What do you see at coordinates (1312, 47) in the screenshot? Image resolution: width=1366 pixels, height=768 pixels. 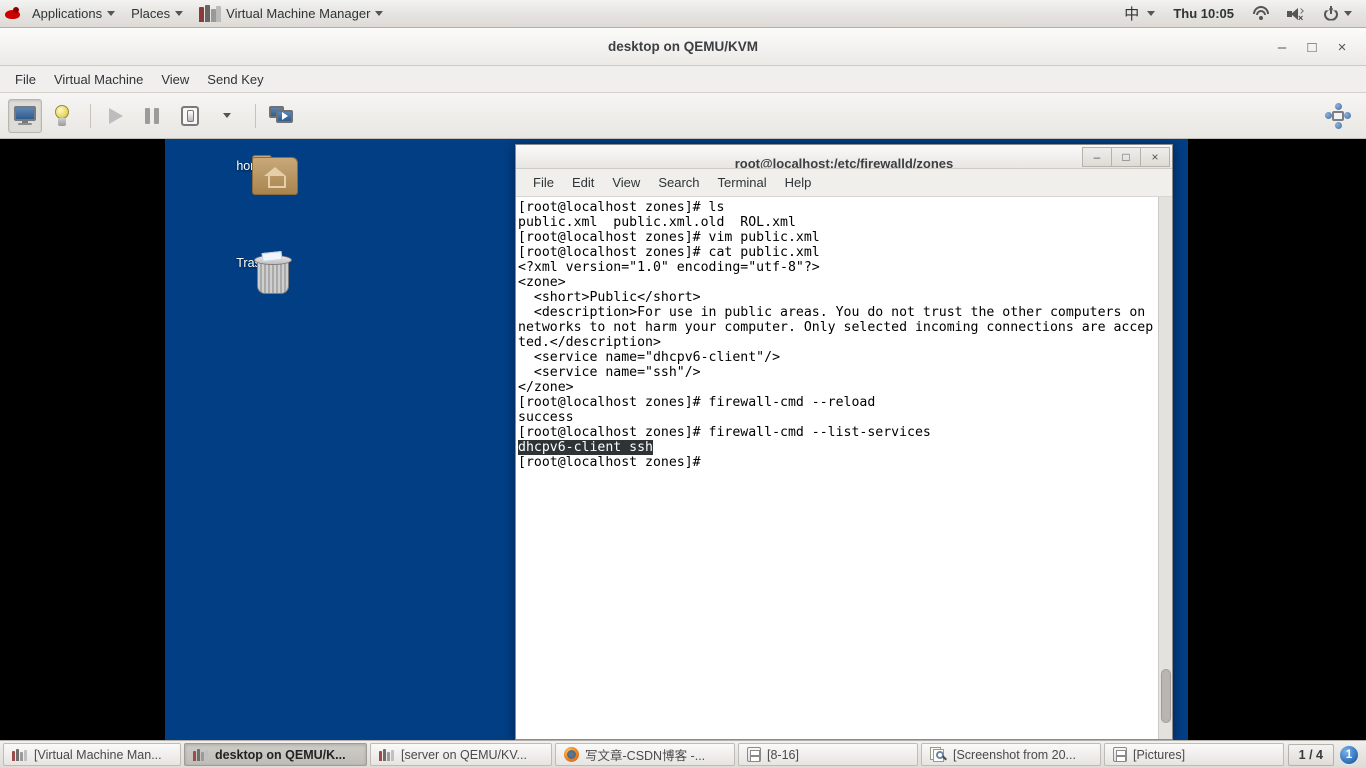 I see `maximize-button: □` at bounding box center [1312, 47].